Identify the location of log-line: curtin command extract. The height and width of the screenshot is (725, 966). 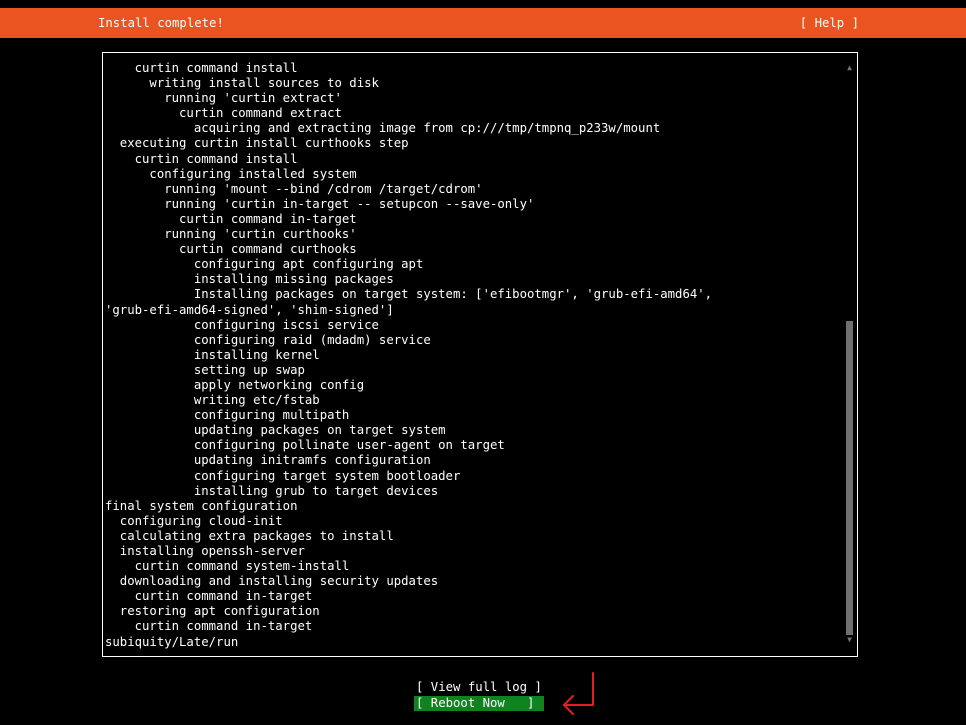
(223, 113).